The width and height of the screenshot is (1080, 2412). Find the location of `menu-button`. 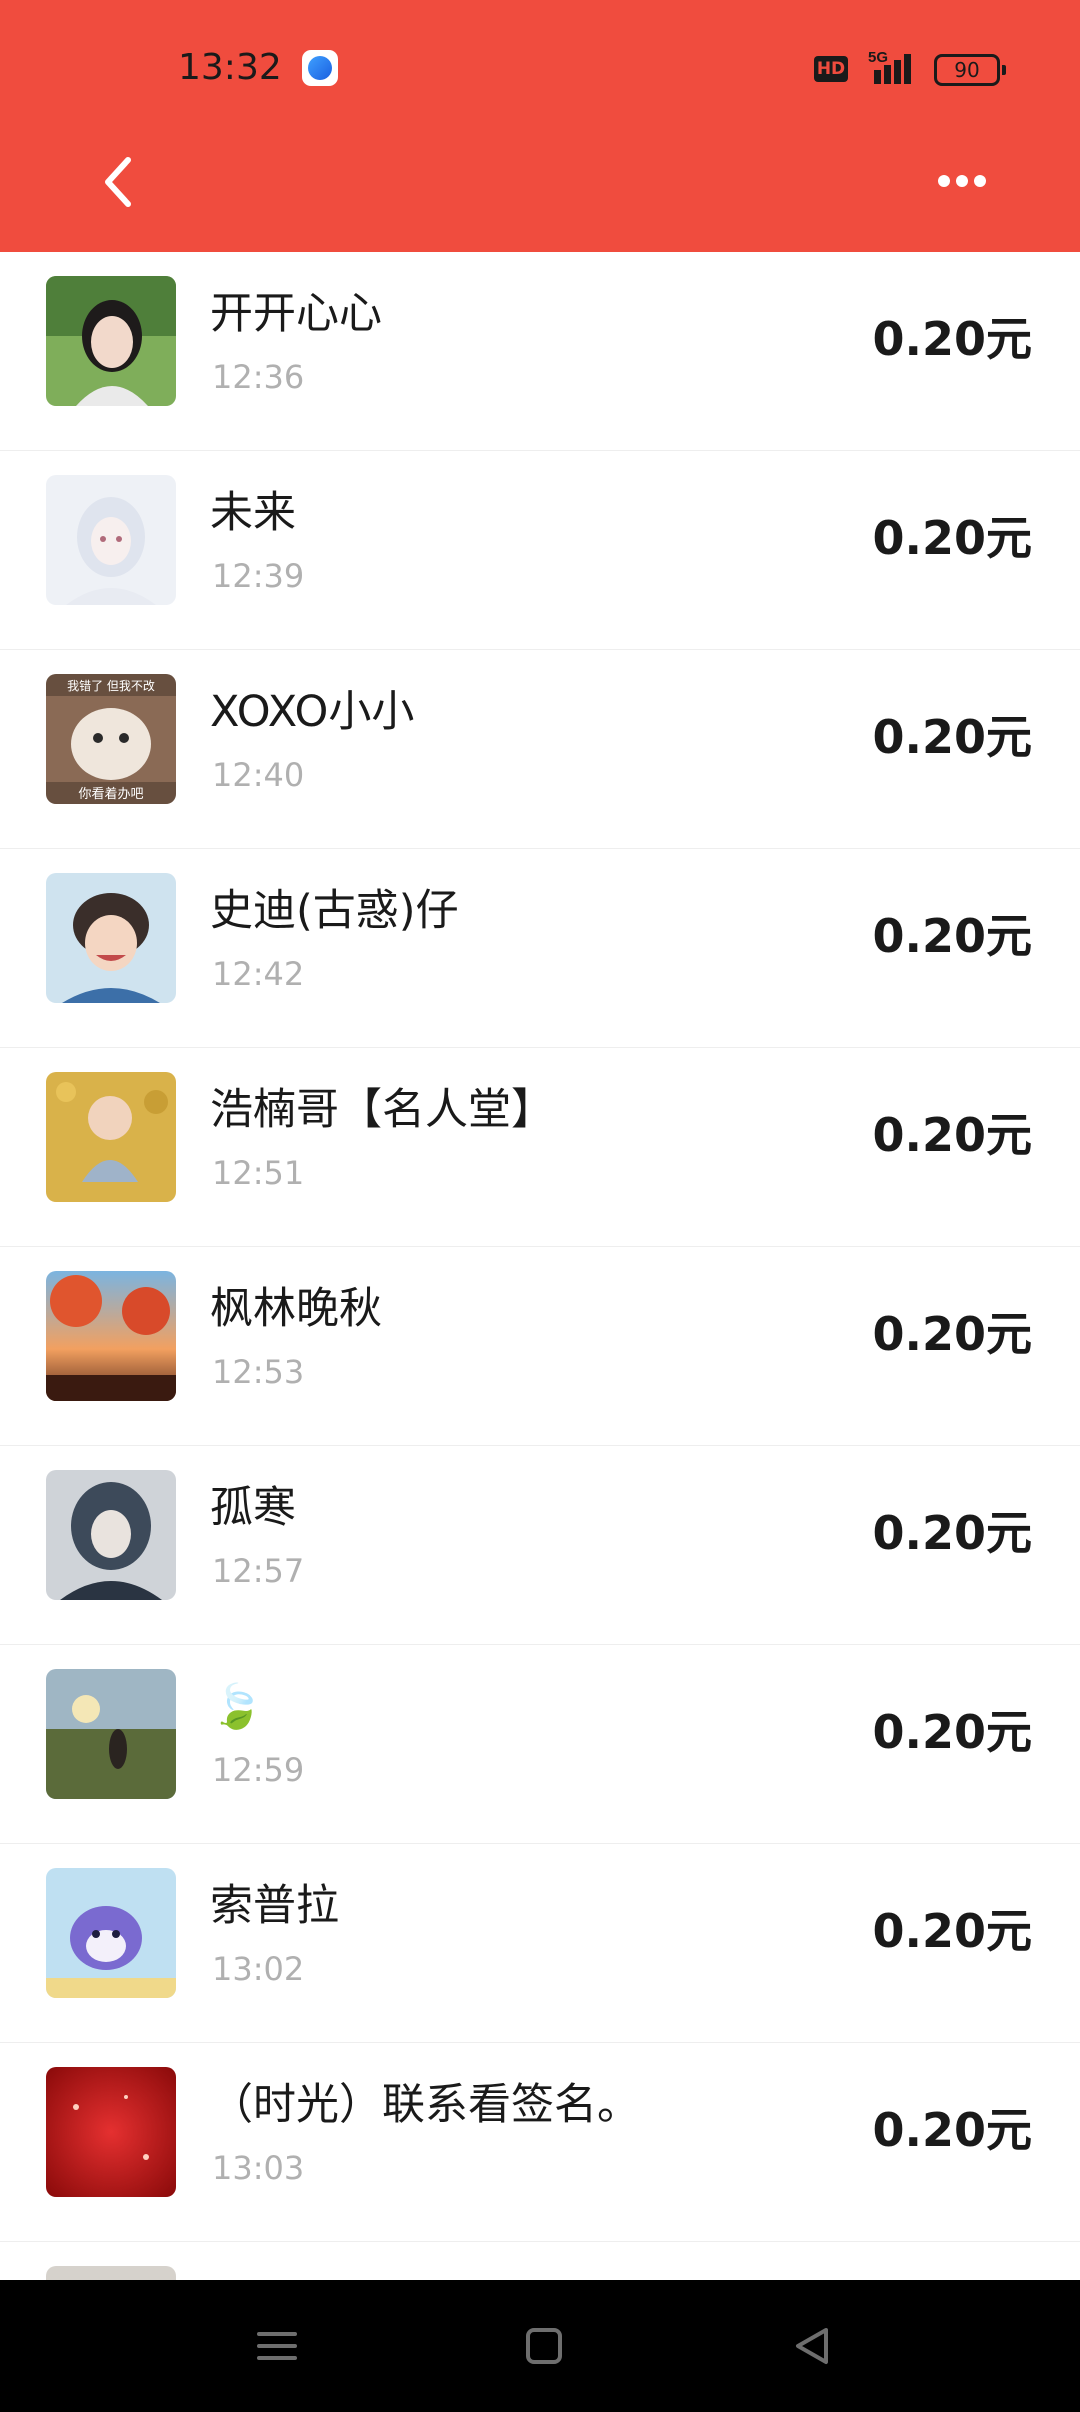

menu-button is located at coordinates (277, 2346).